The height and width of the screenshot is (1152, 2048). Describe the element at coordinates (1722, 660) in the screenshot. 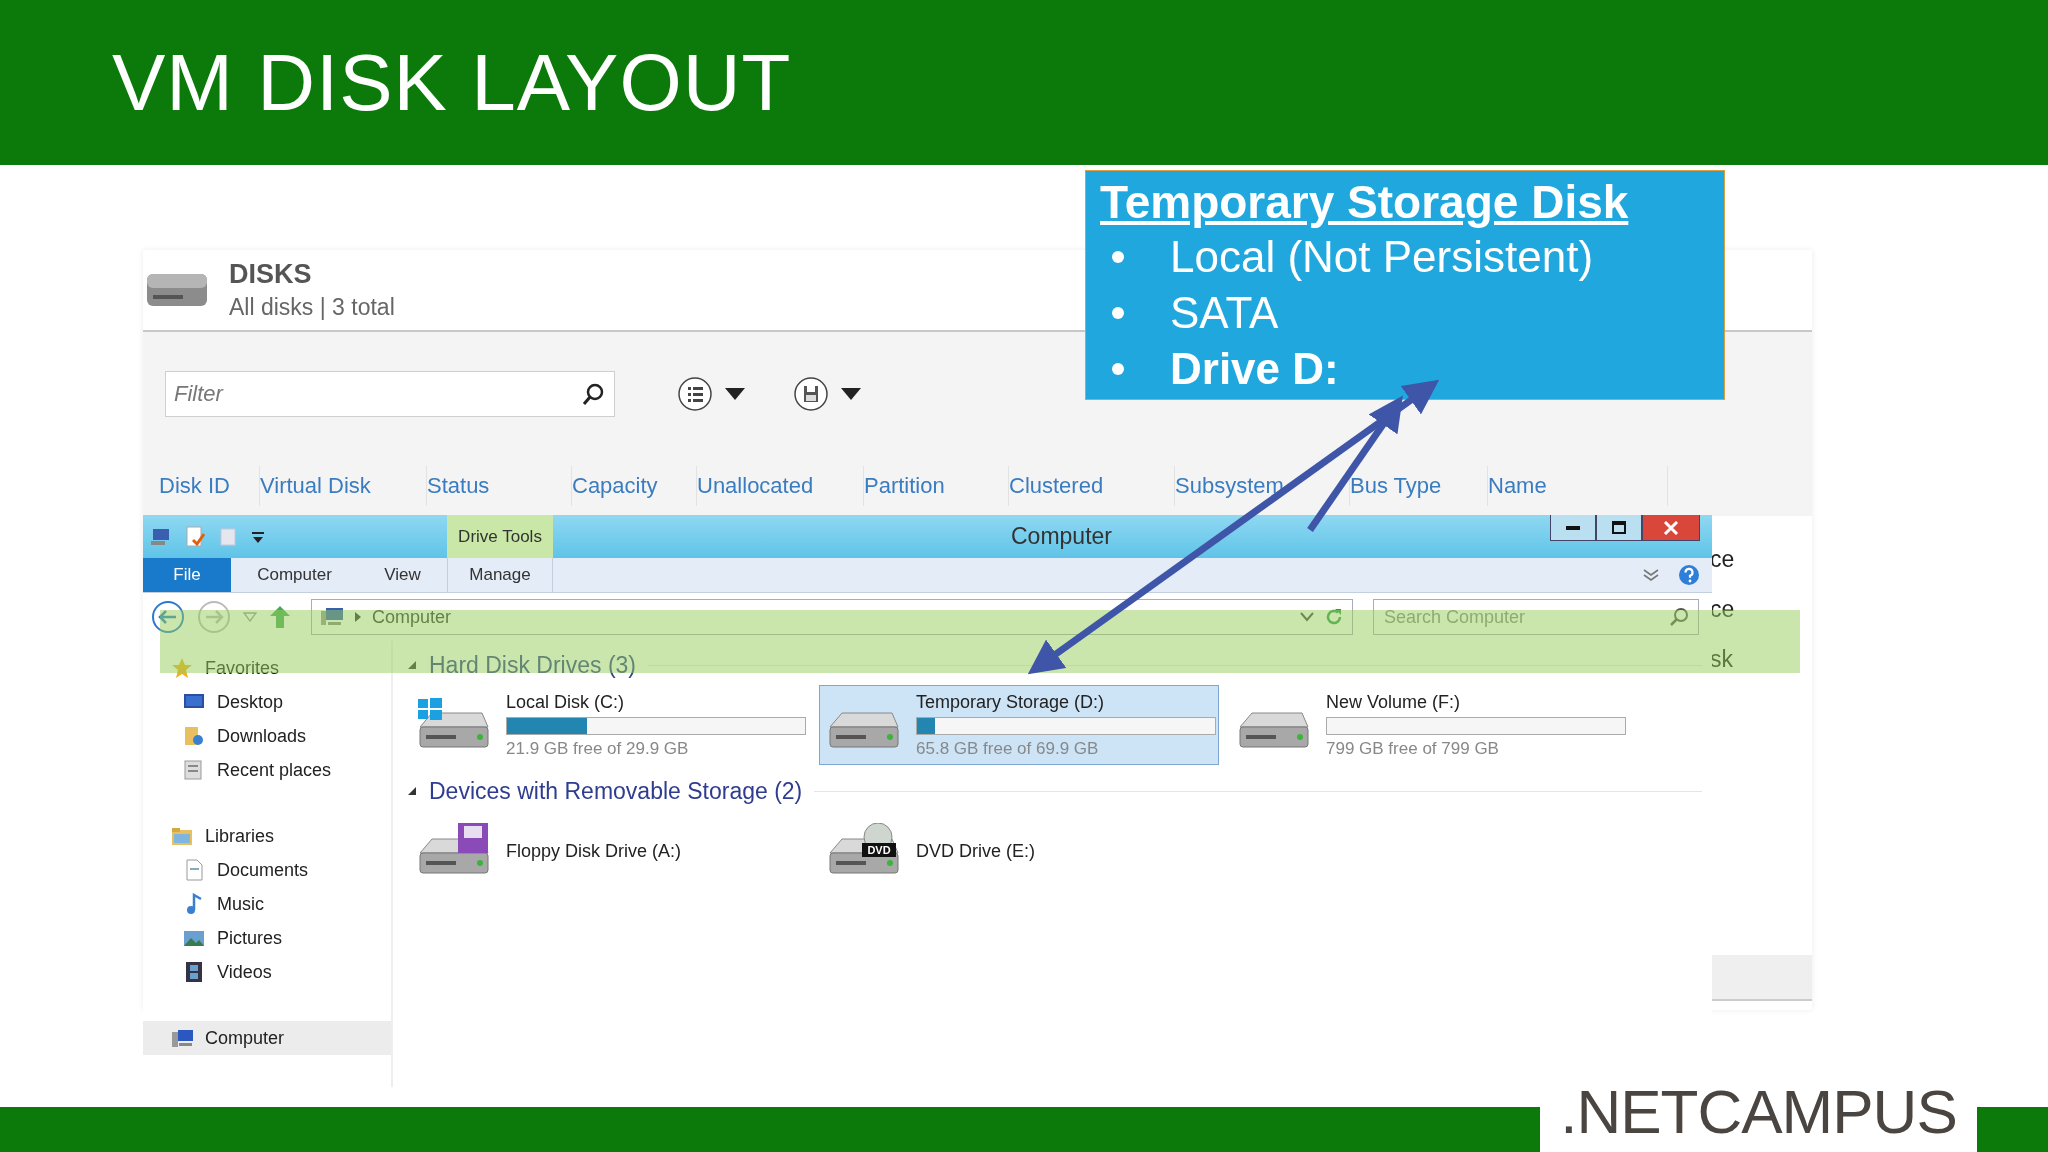

I see `table-cell-text: sk` at that location.